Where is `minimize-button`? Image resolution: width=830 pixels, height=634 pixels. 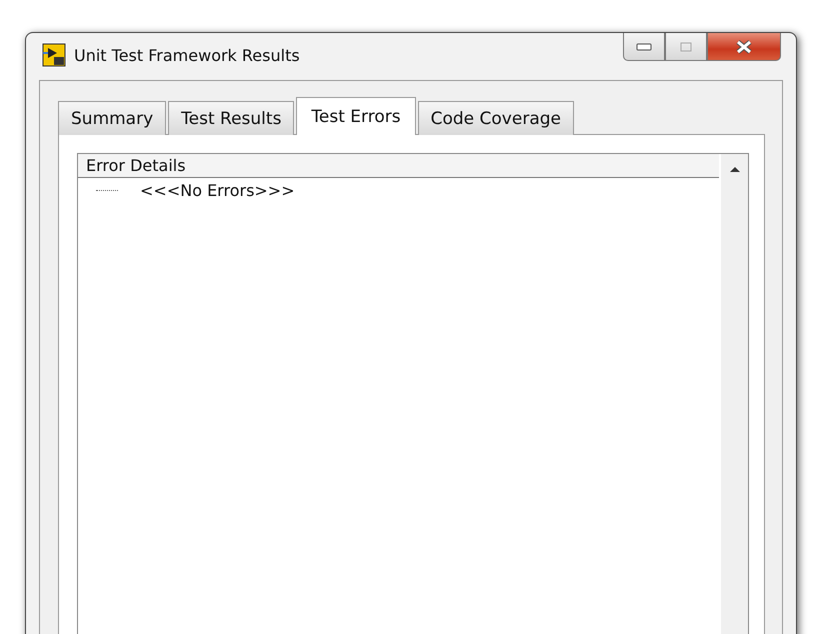 minimize-button is located at coordinates (644, 47).